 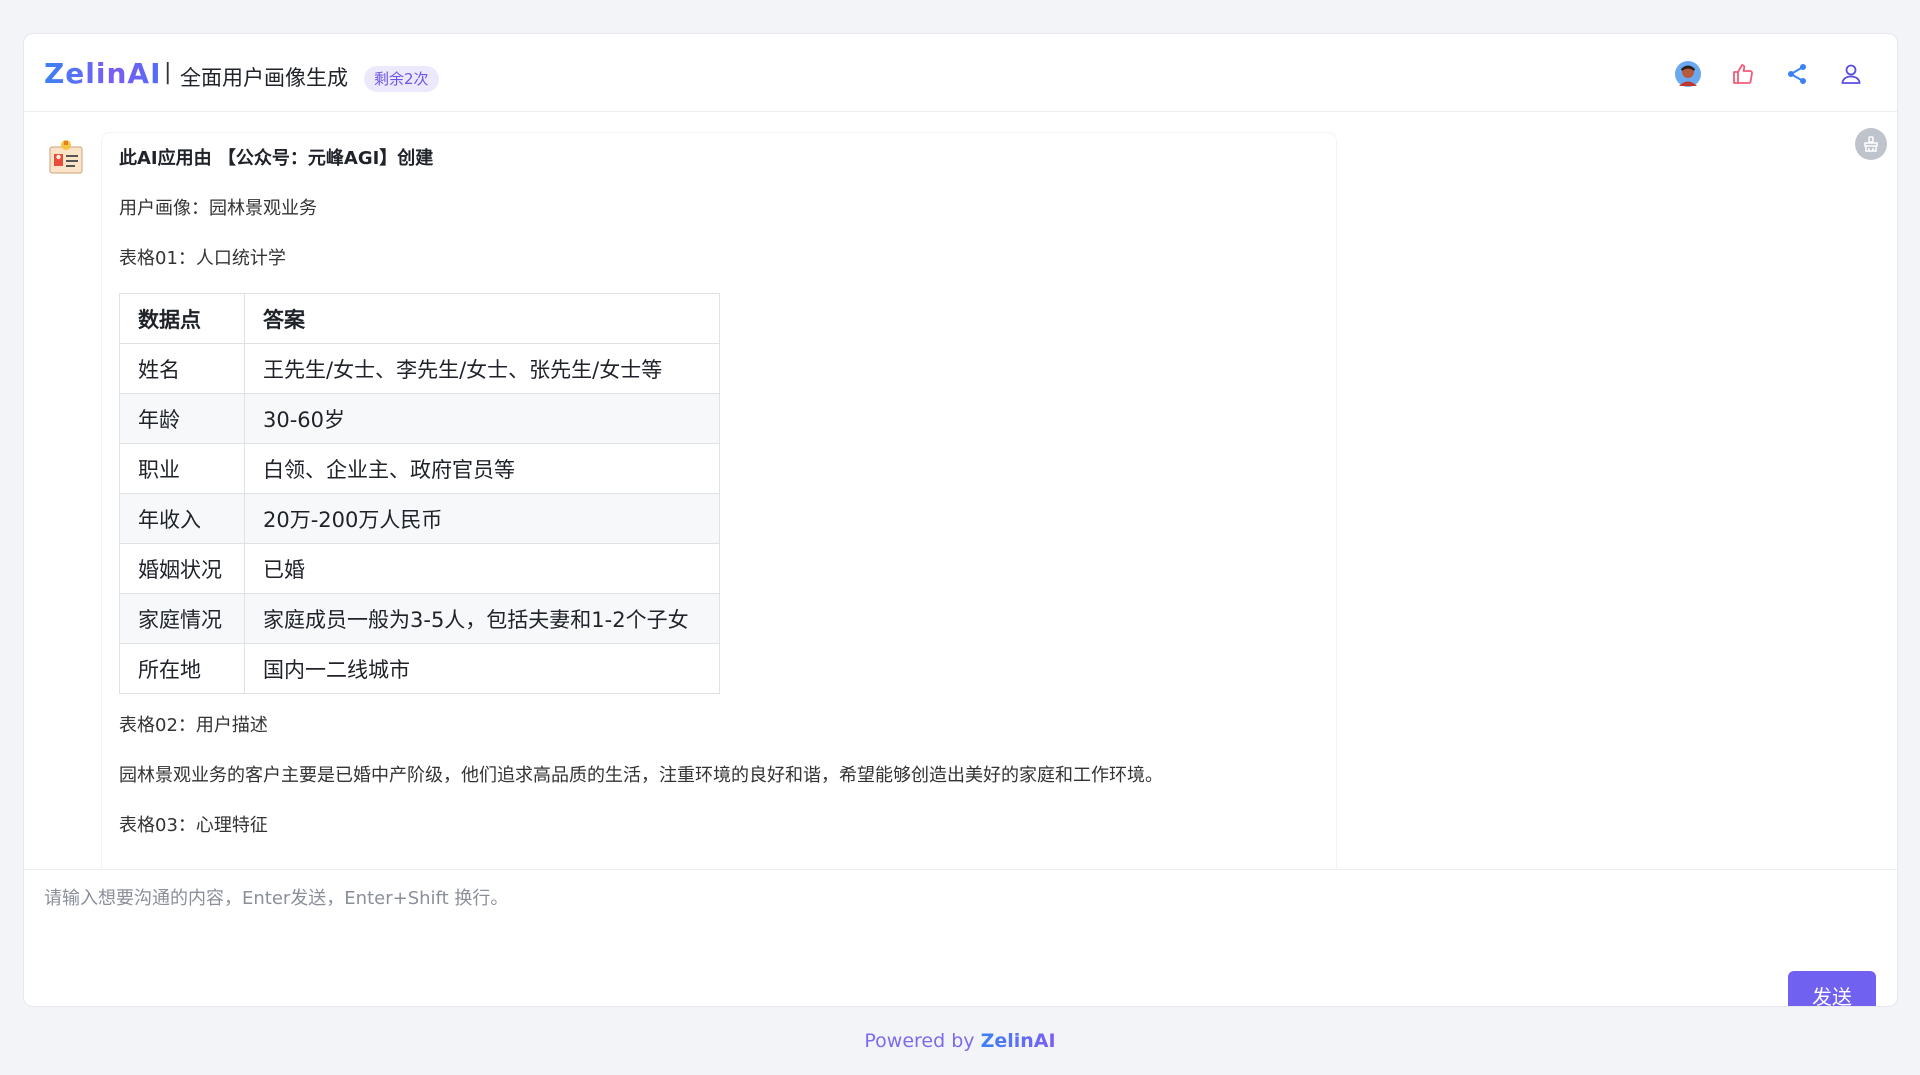 I want to click on logo-text: ZelinAI, so click(x=103, y=73).